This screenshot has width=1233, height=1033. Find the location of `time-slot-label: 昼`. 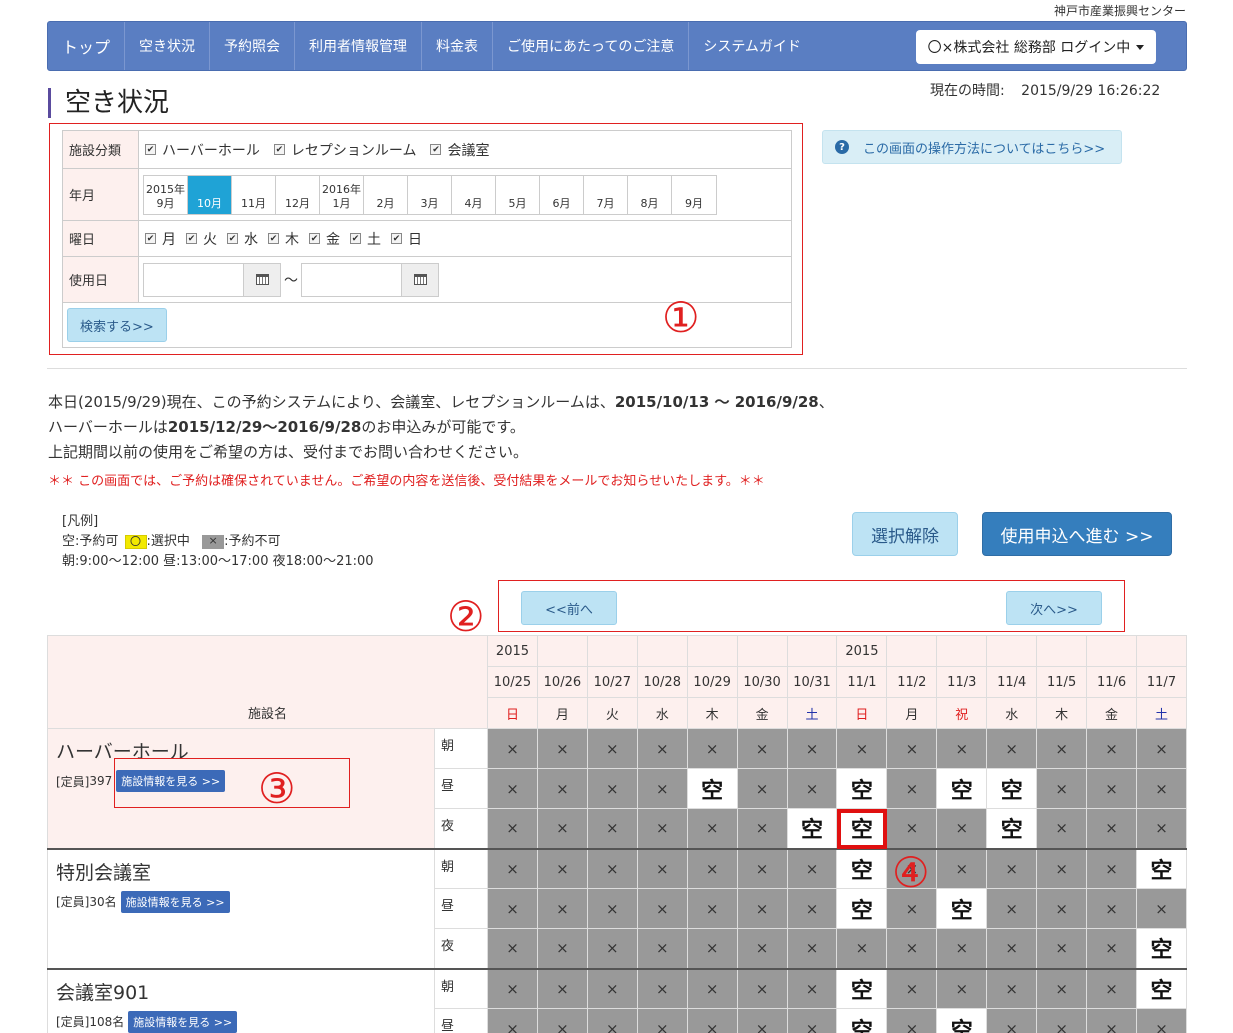

time-slot-label: 昼 is located at coordinates (461, 788).